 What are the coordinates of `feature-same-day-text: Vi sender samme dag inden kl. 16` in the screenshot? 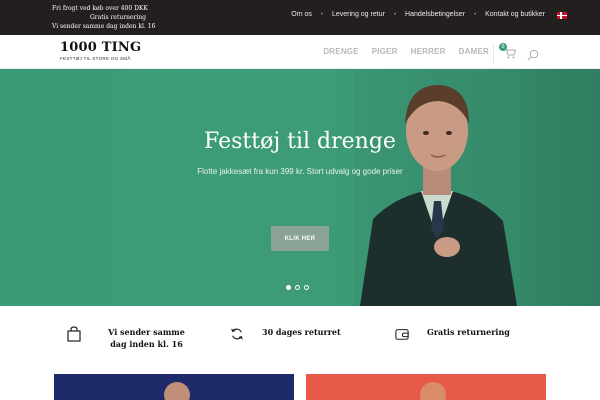 It's located at (146, 338).